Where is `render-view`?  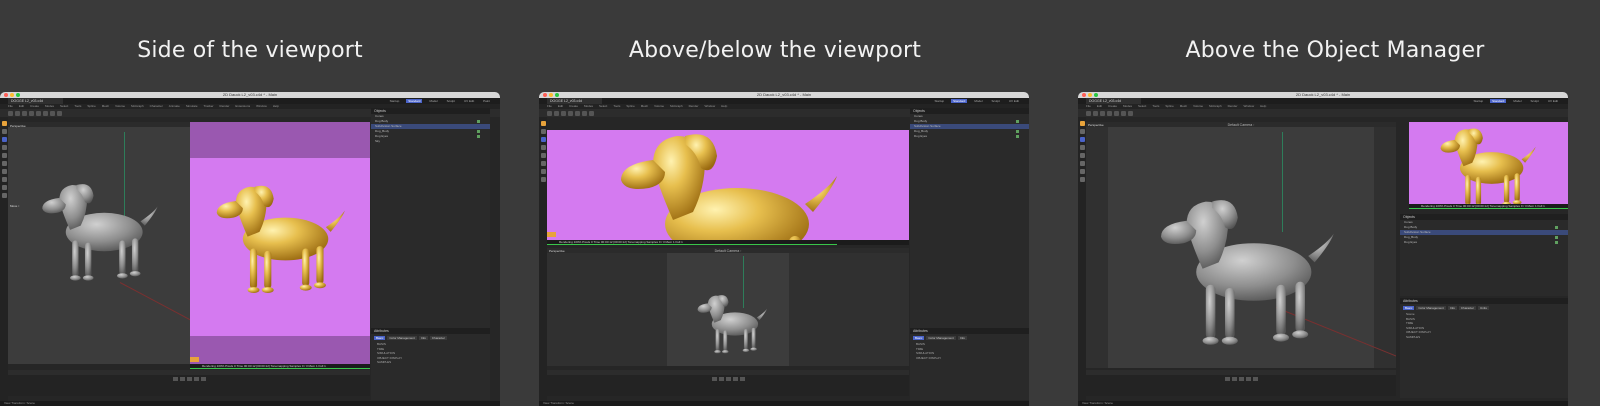 render-view is located at coordinates (280, 243).